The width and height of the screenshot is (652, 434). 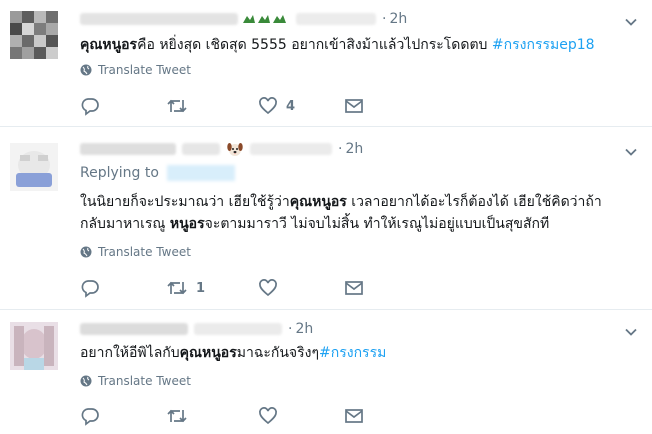 I want to click on tweet-actions: 1, so click(x=230, y=288).